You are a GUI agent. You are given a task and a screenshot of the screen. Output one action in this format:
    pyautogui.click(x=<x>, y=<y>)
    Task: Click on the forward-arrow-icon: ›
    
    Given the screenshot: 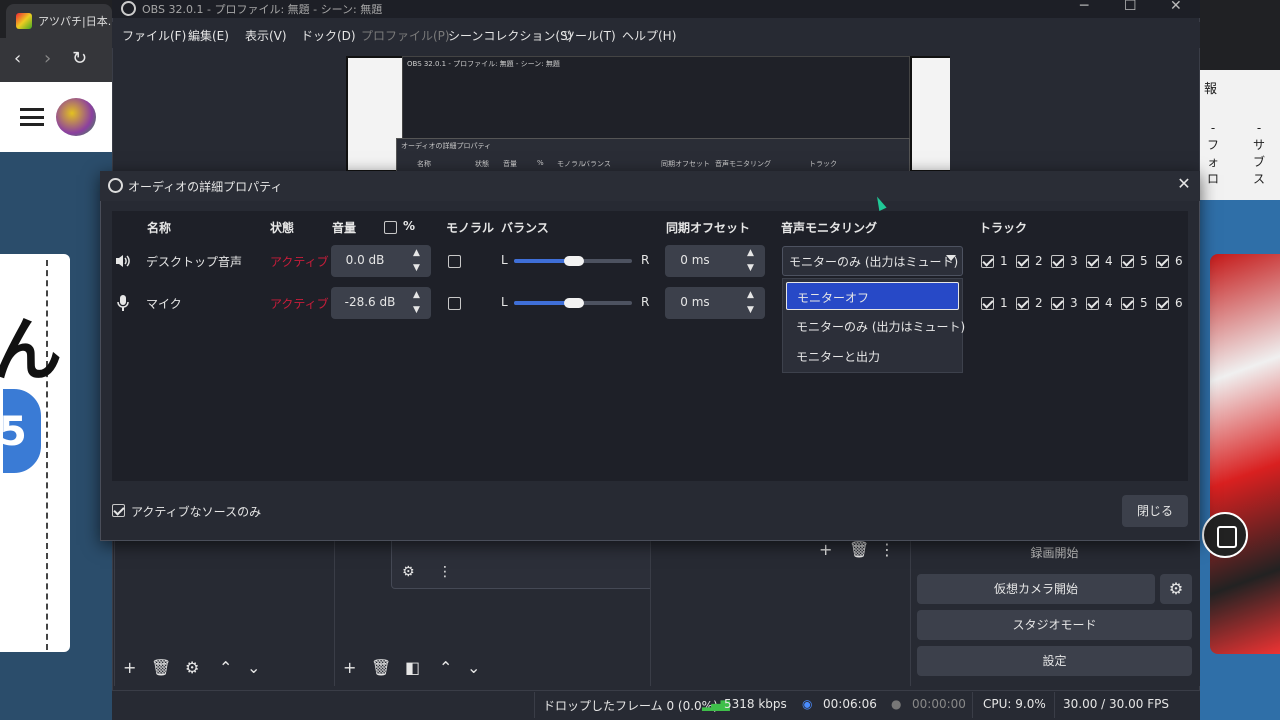 What is the action you would take?
    pyautogui.click(x=47, y=59)
    